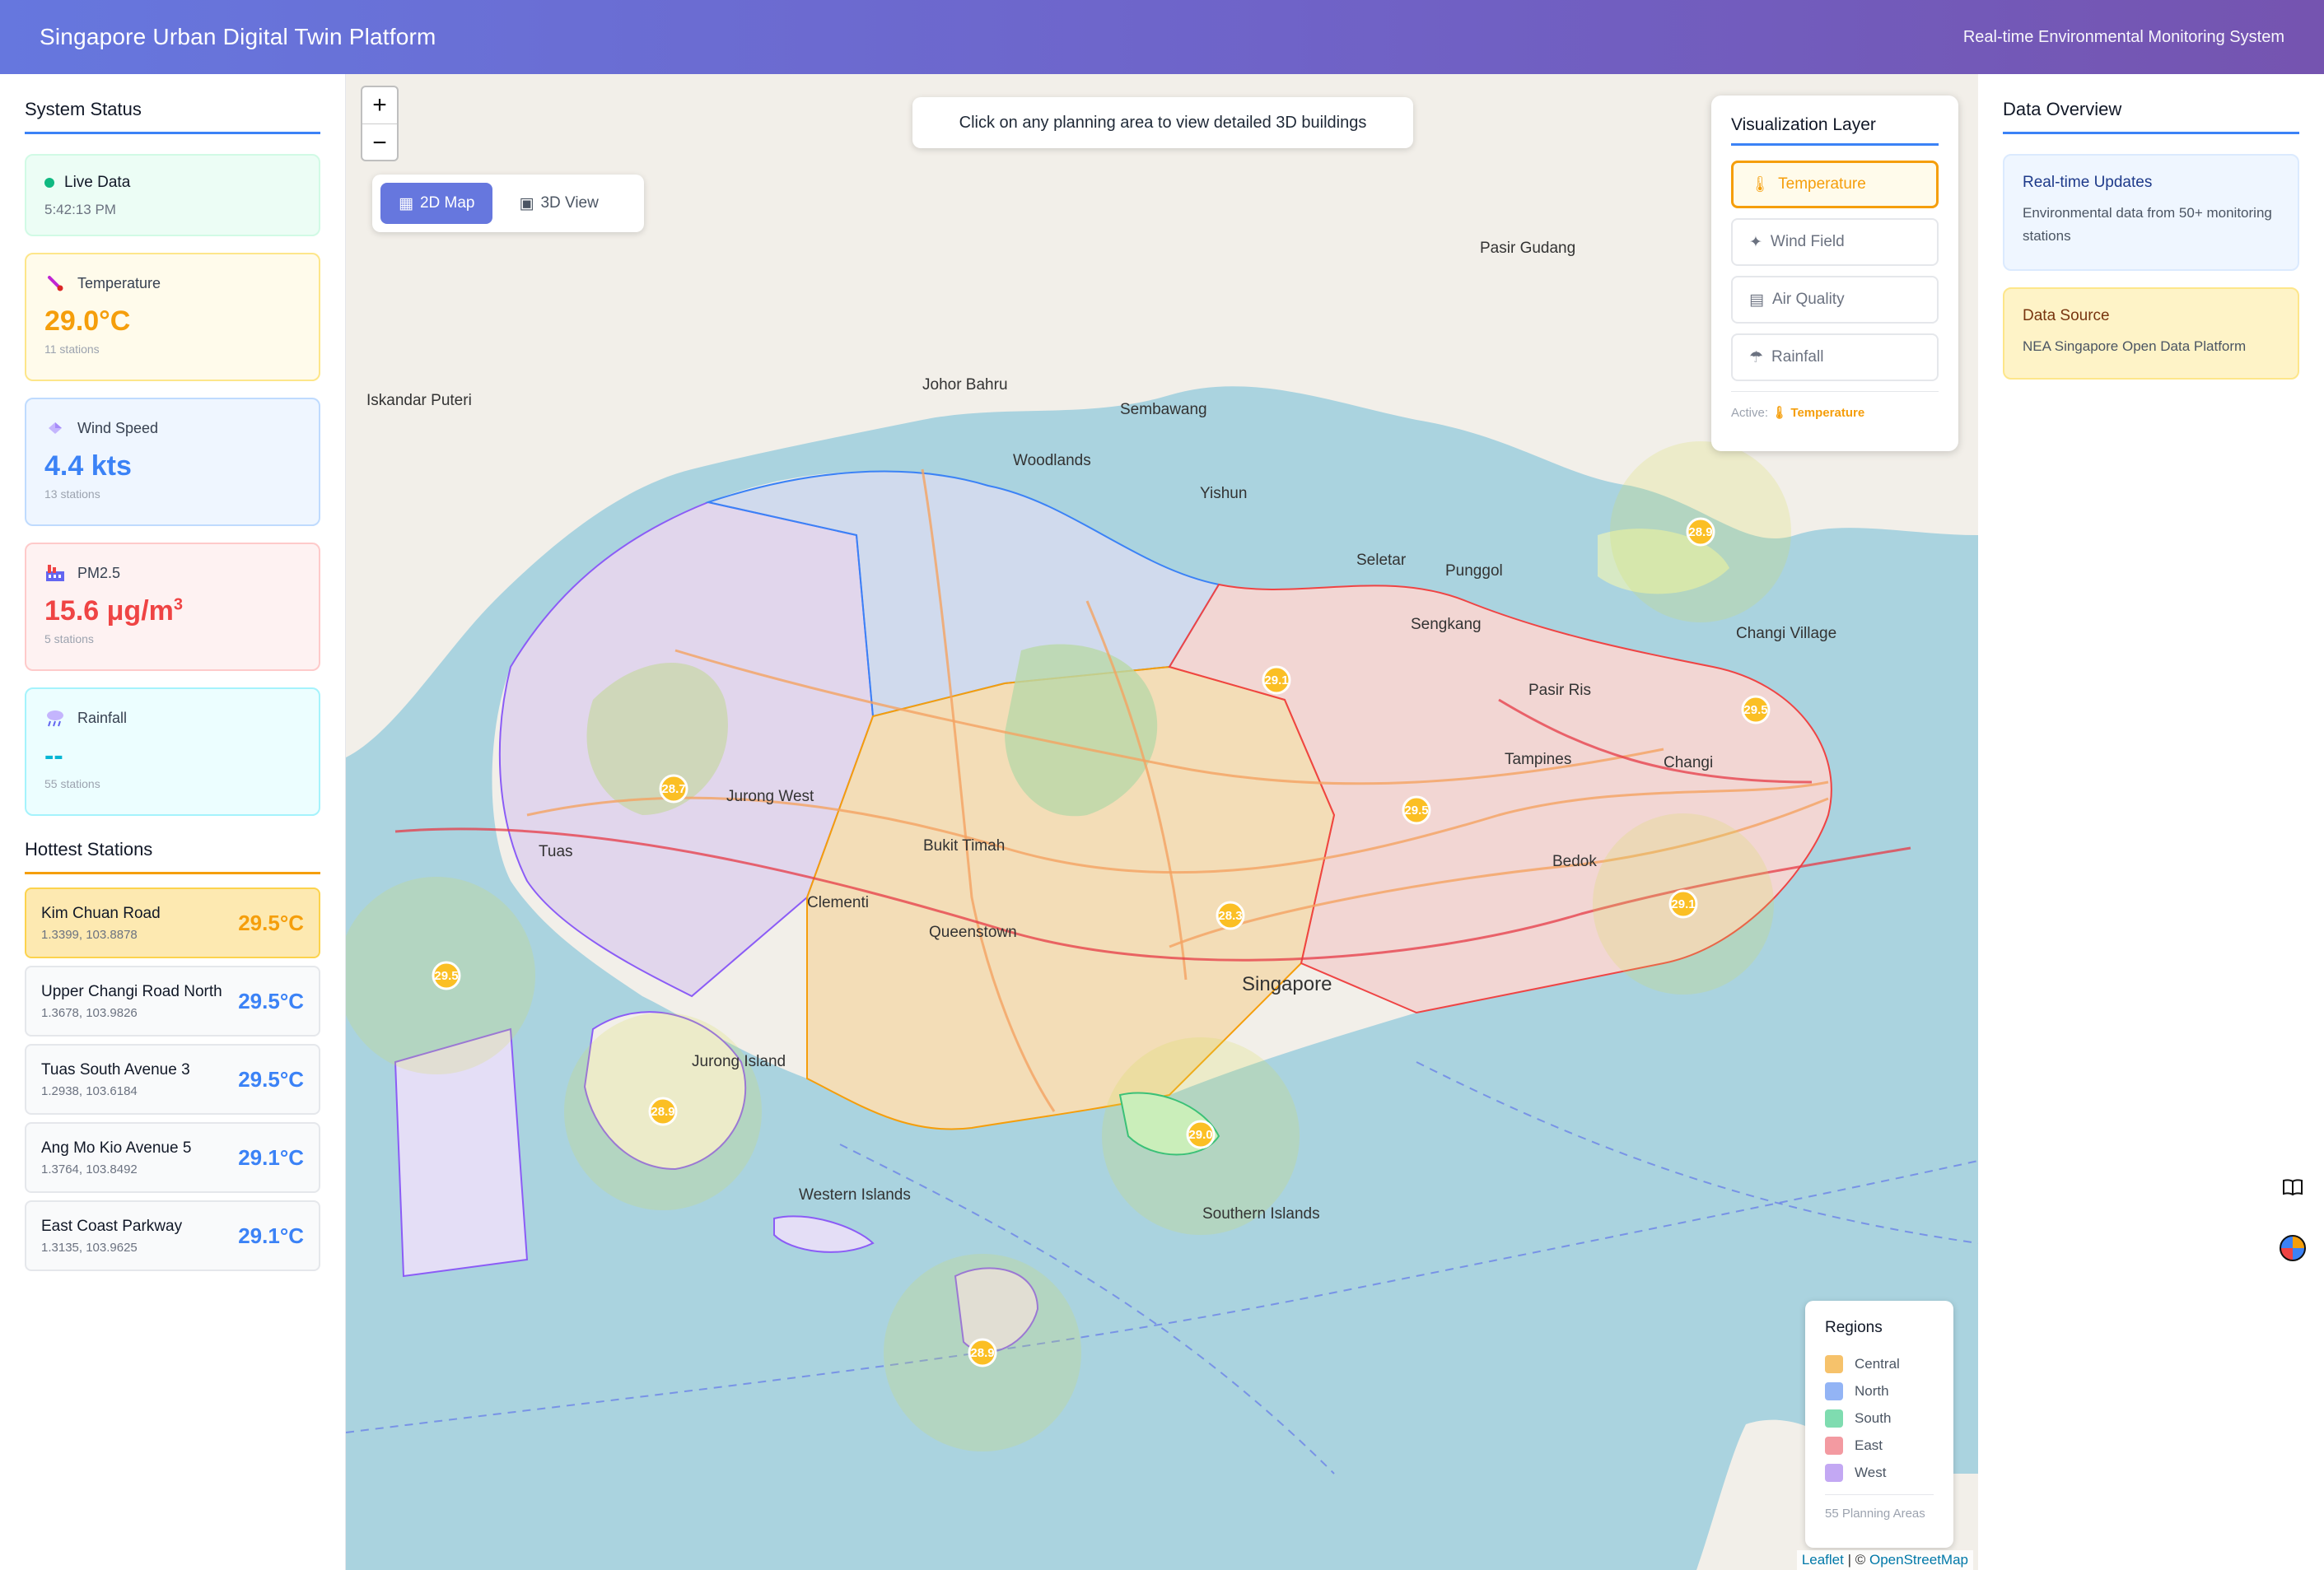  I want to click on layer-temperature-button: 🌡 Temperature, so click(1835, 184).